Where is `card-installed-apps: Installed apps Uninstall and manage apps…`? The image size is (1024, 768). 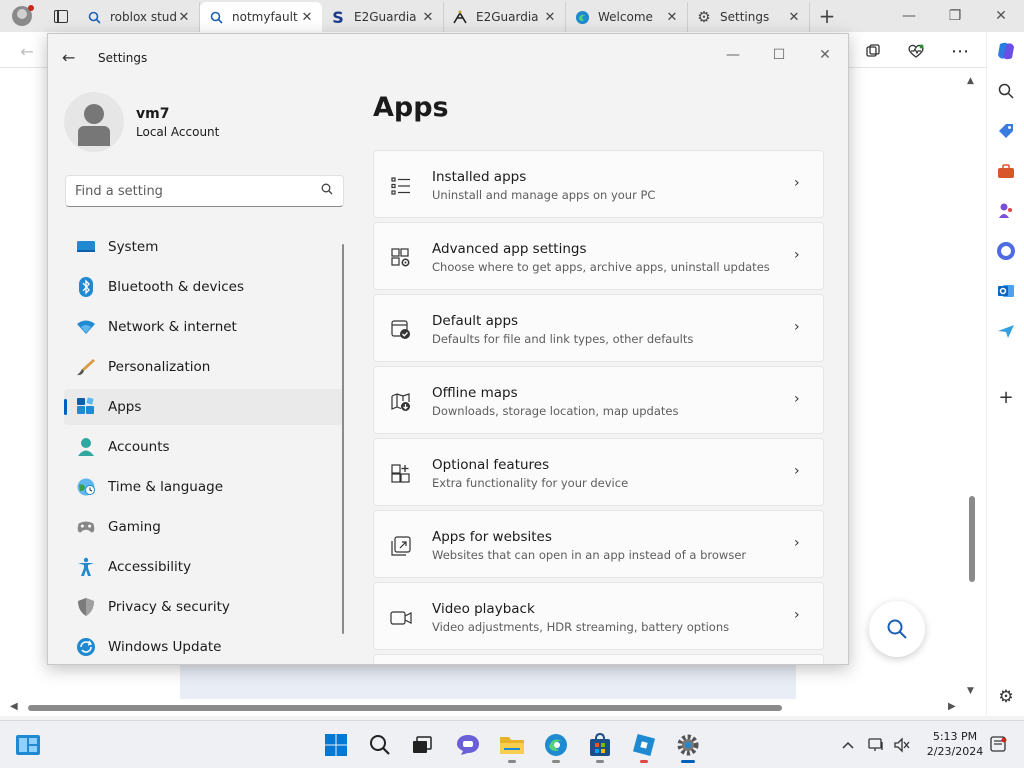
card-installed-apps: Installed apps Uninstall and manage apps… is located at coordinates (598, 184).